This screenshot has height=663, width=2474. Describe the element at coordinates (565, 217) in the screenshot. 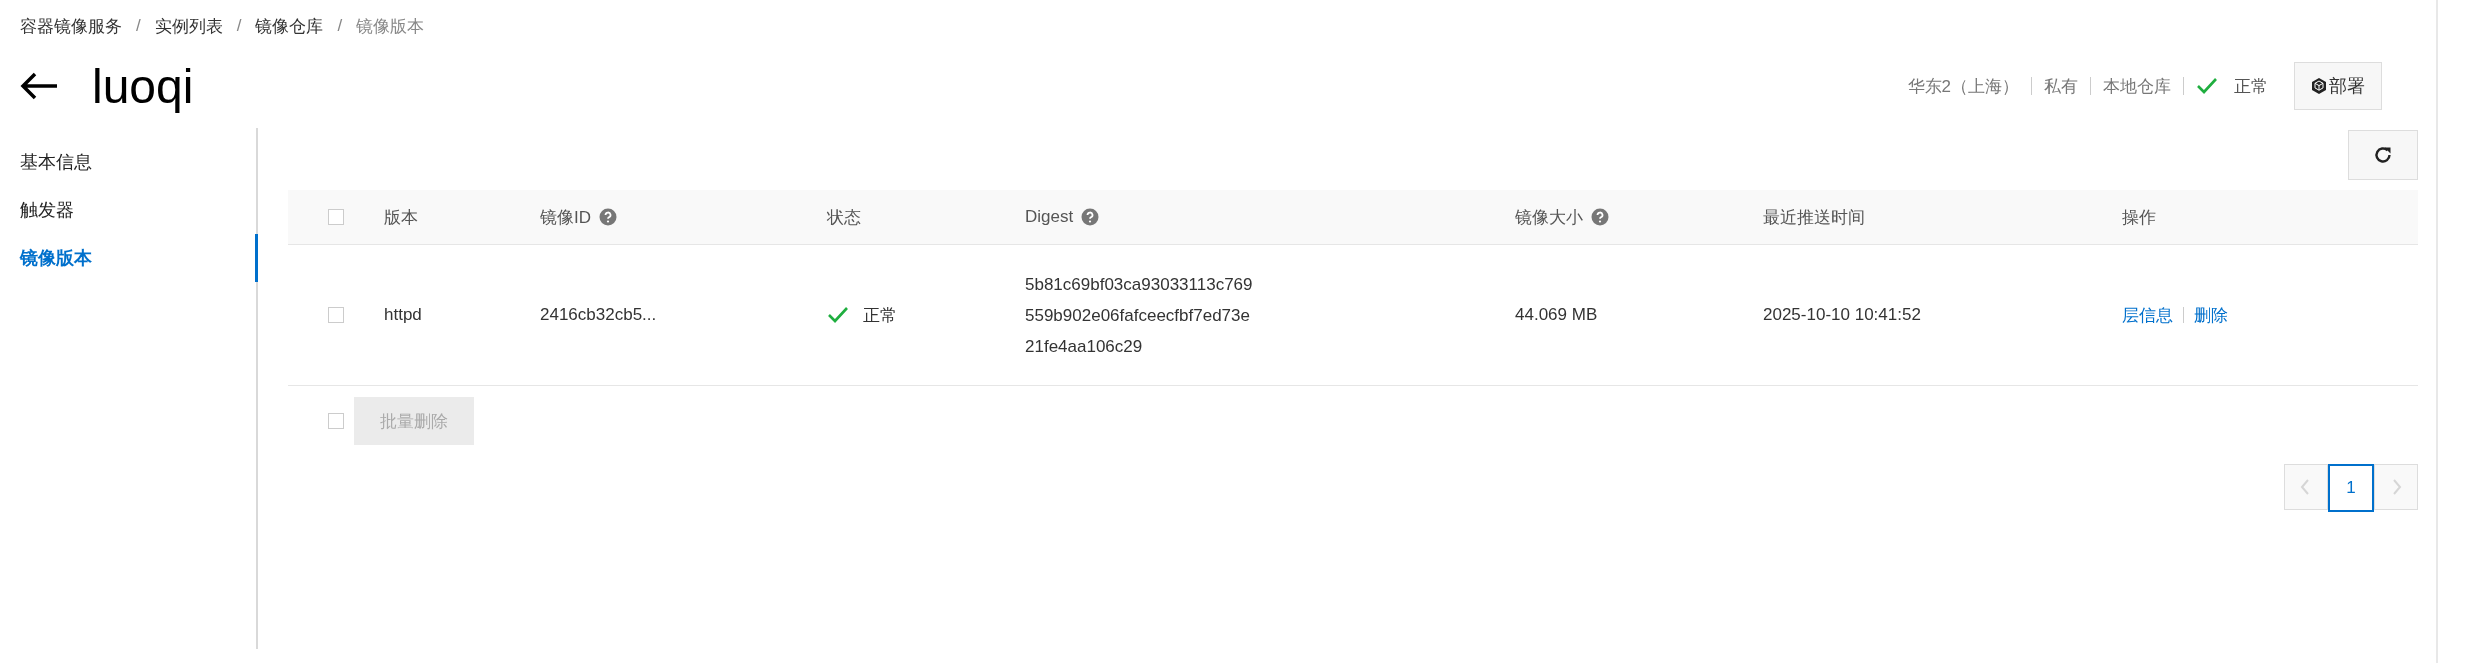

I see `column-header: 镜像ID` at that location.